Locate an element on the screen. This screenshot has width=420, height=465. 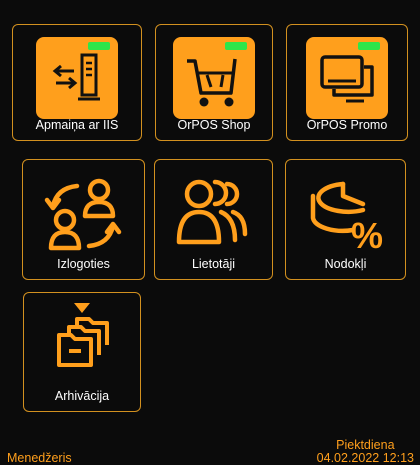
tile-apmaina-ar-iis: Apmaiņa ar IIS is located at coordinates (77, 82).